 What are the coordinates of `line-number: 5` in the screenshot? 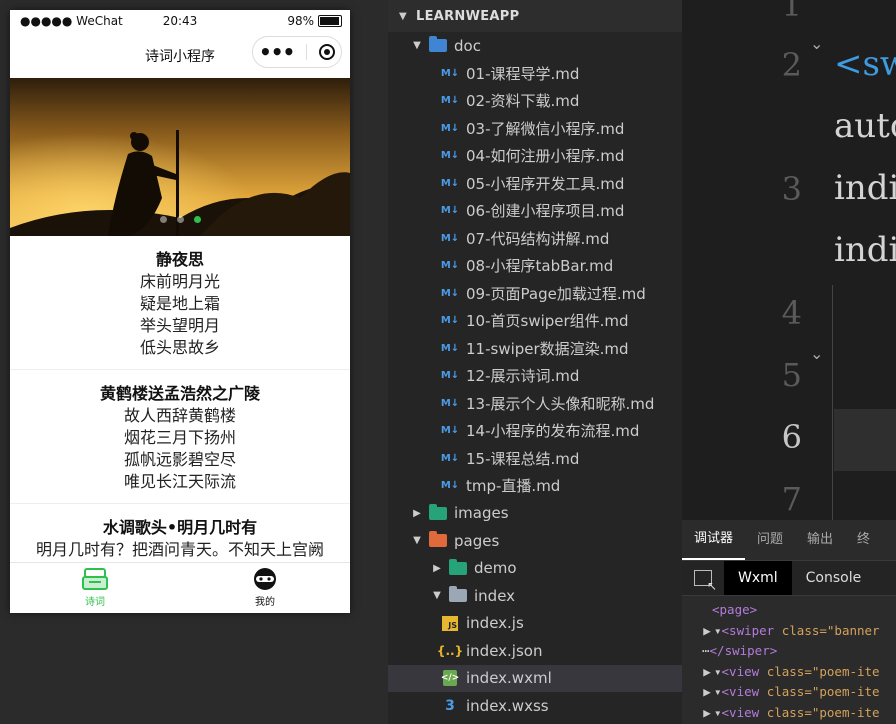 It's located at (791, 375).